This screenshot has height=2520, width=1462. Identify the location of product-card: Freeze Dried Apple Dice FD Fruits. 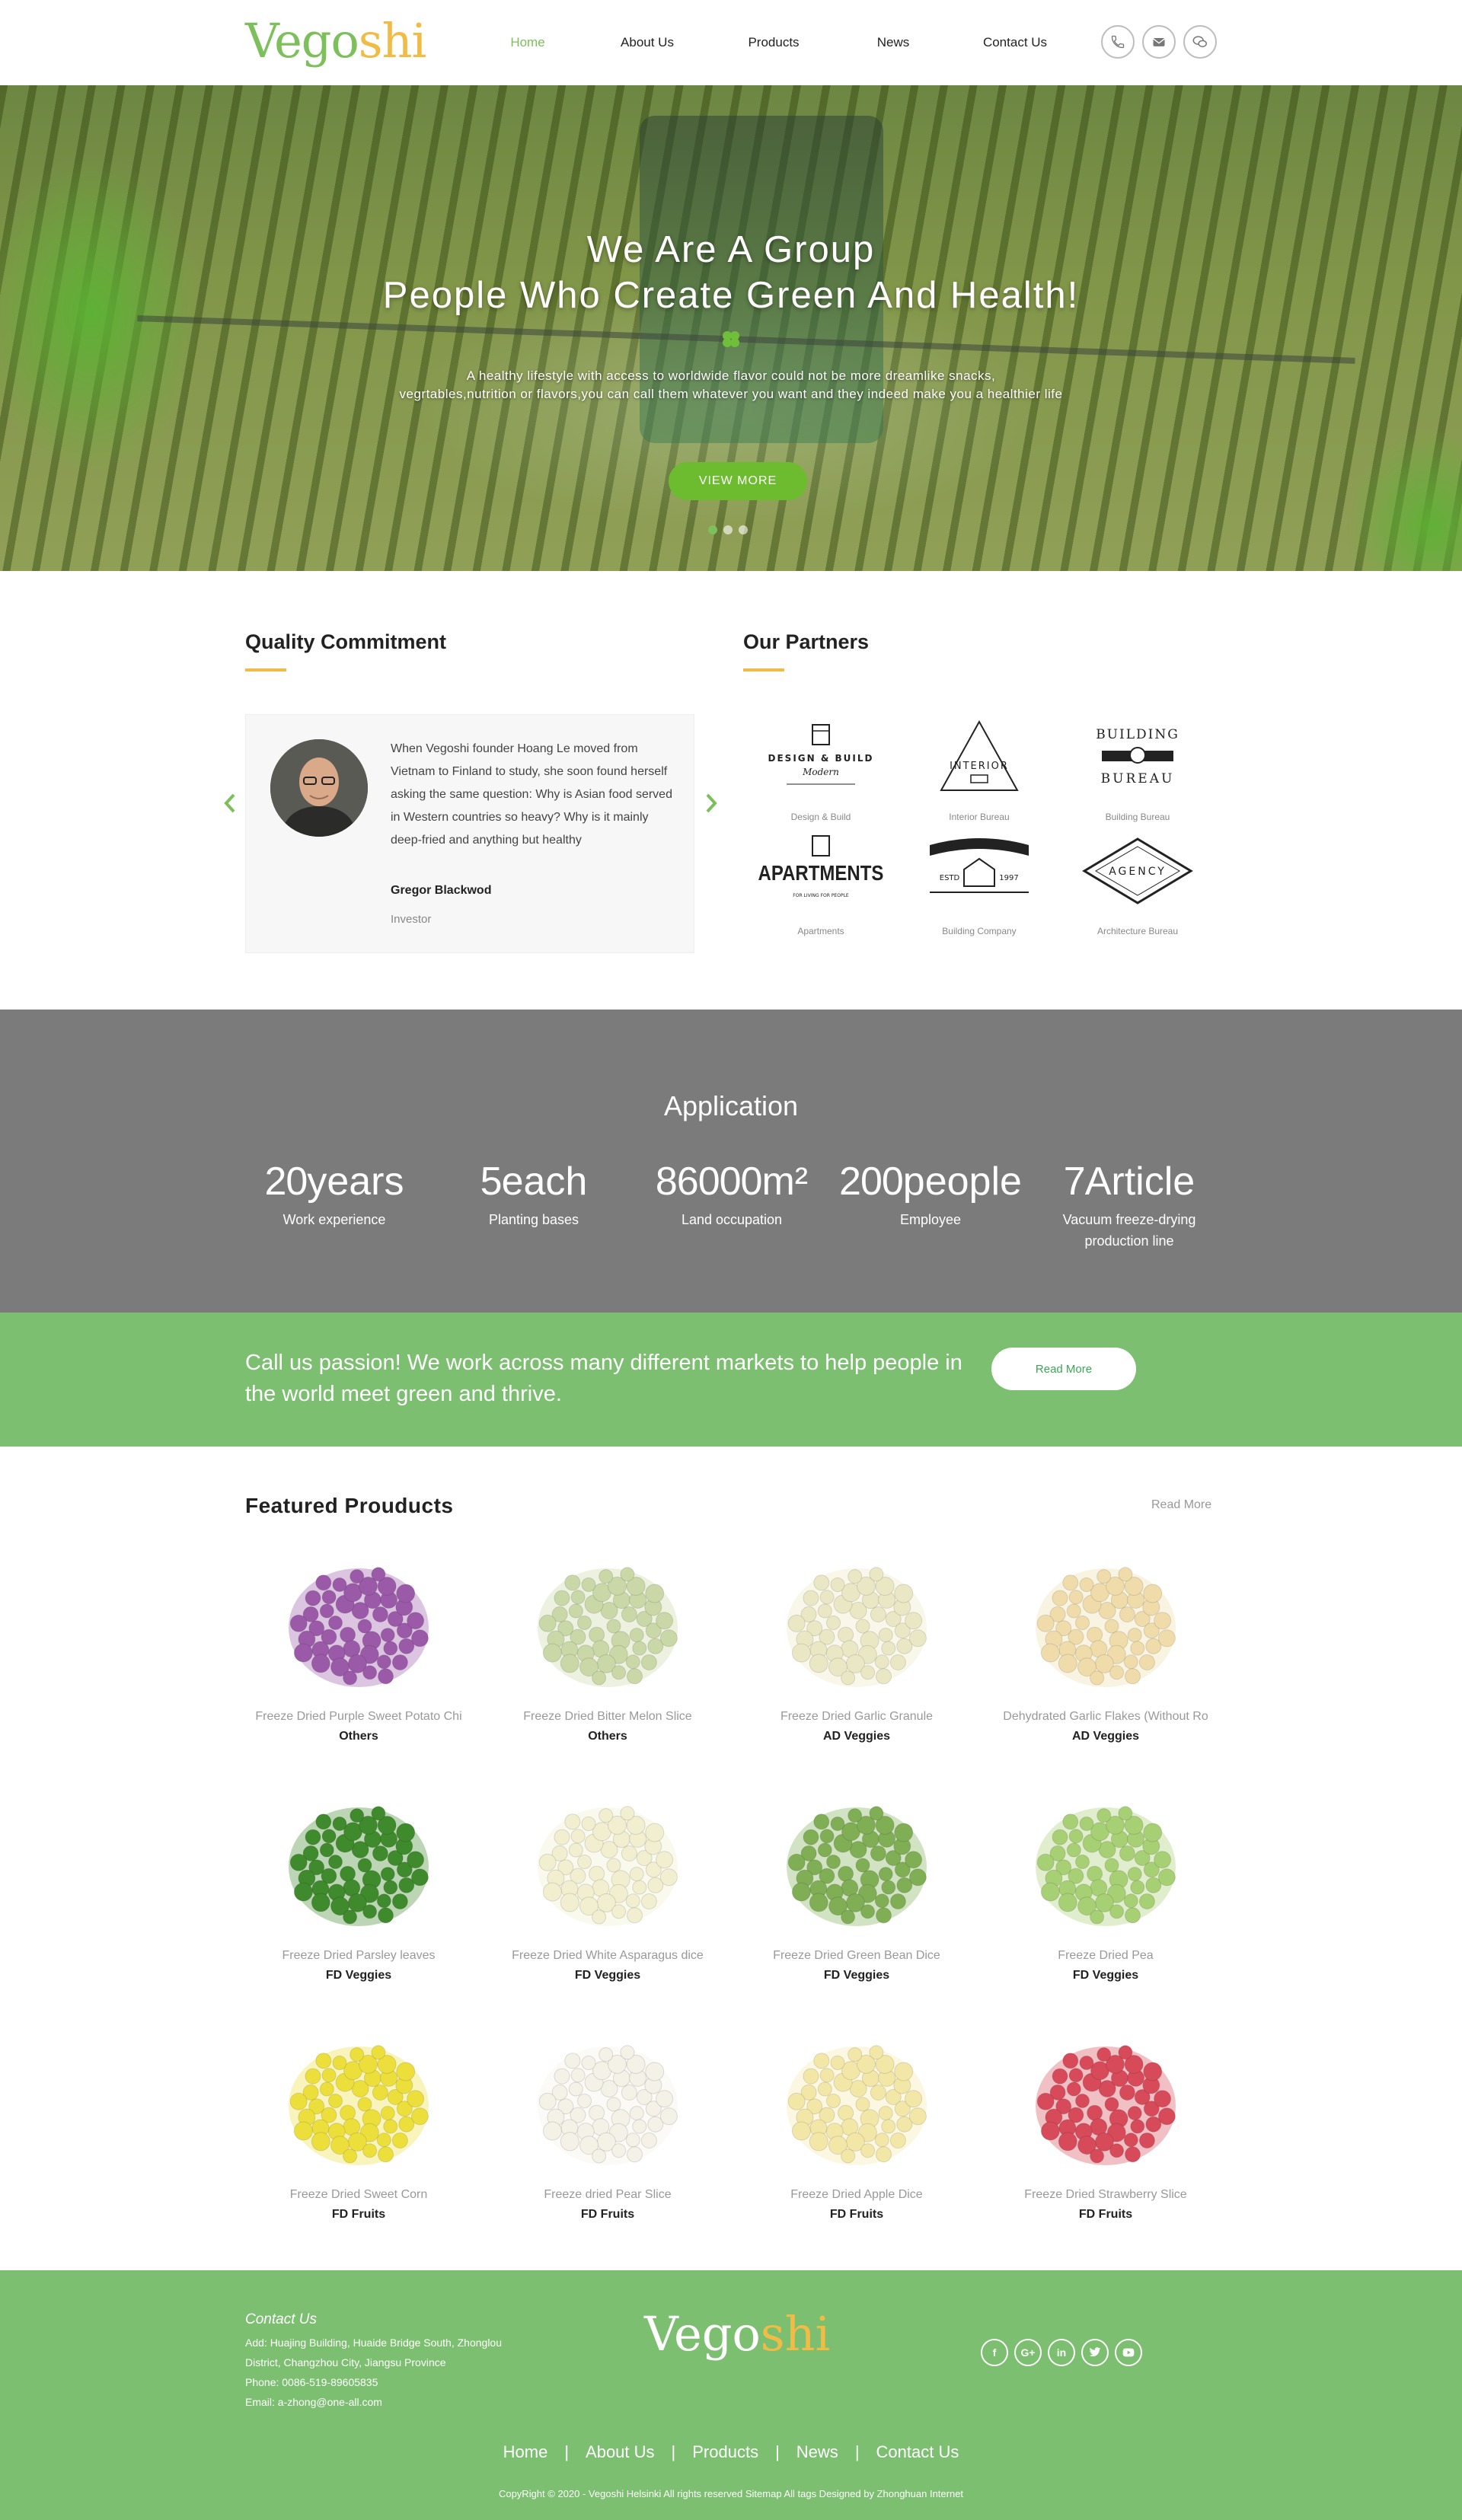
(857, 2136).